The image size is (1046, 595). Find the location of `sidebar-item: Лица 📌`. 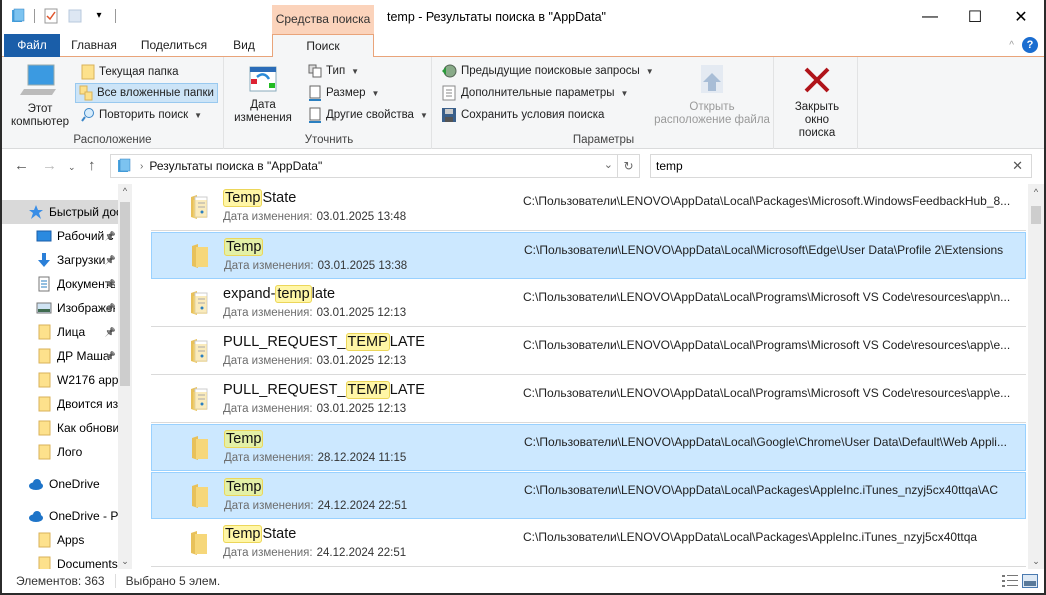

sidebar-item: Лица 📌 is located at coordinates (60, 332).